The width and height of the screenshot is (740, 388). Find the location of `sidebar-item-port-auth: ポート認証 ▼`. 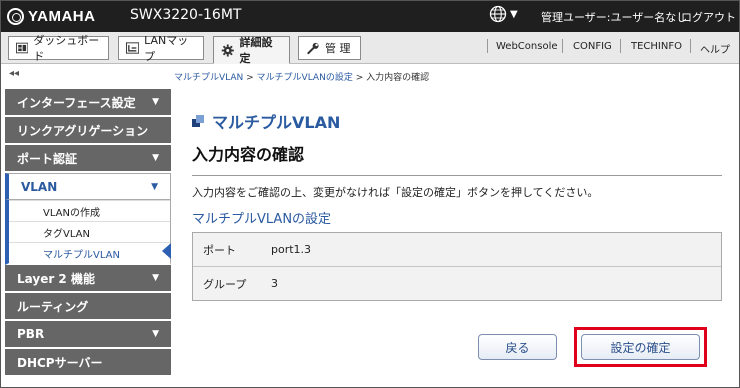

sidebar-item-port-auth: ポート認証 ▼ is located at coordinates (88, 159).